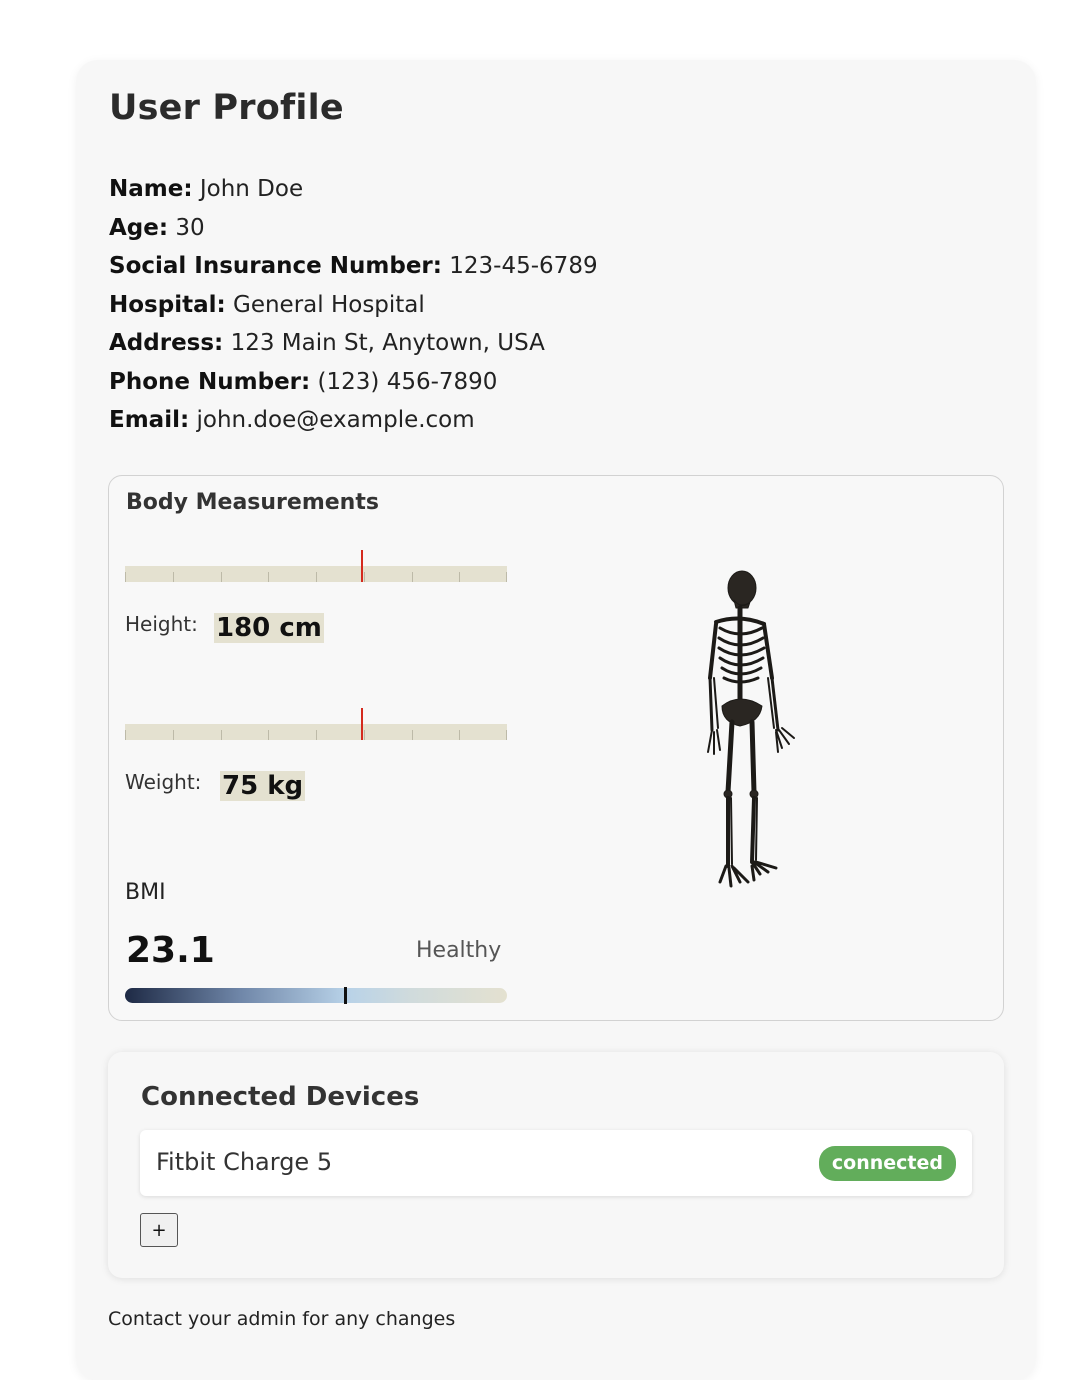 The image size is (1088, 1380). Describe the element at coordinates (210, 381) in the screenshot. I see `info-label: Phone Number:` at that location.